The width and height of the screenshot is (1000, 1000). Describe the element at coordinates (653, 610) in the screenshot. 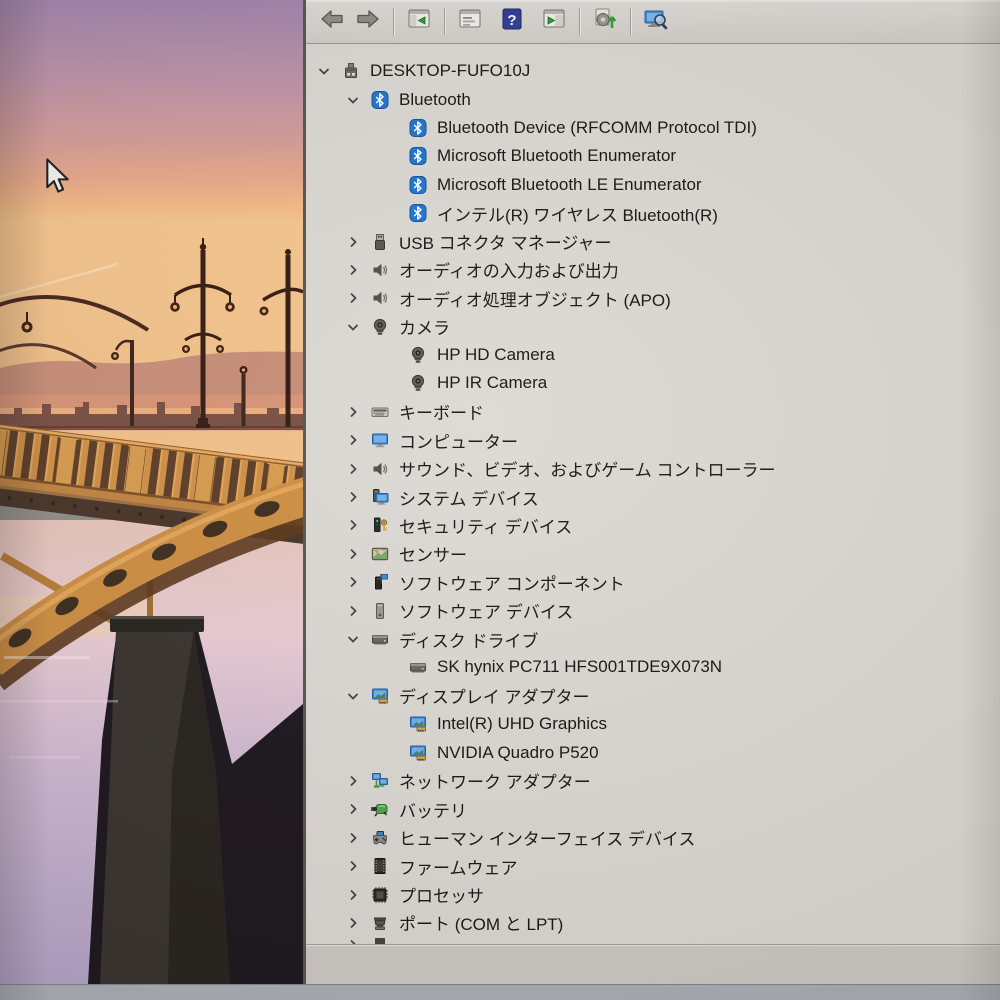

I see `tree-item: ソフトウェア デバイス` at that location.